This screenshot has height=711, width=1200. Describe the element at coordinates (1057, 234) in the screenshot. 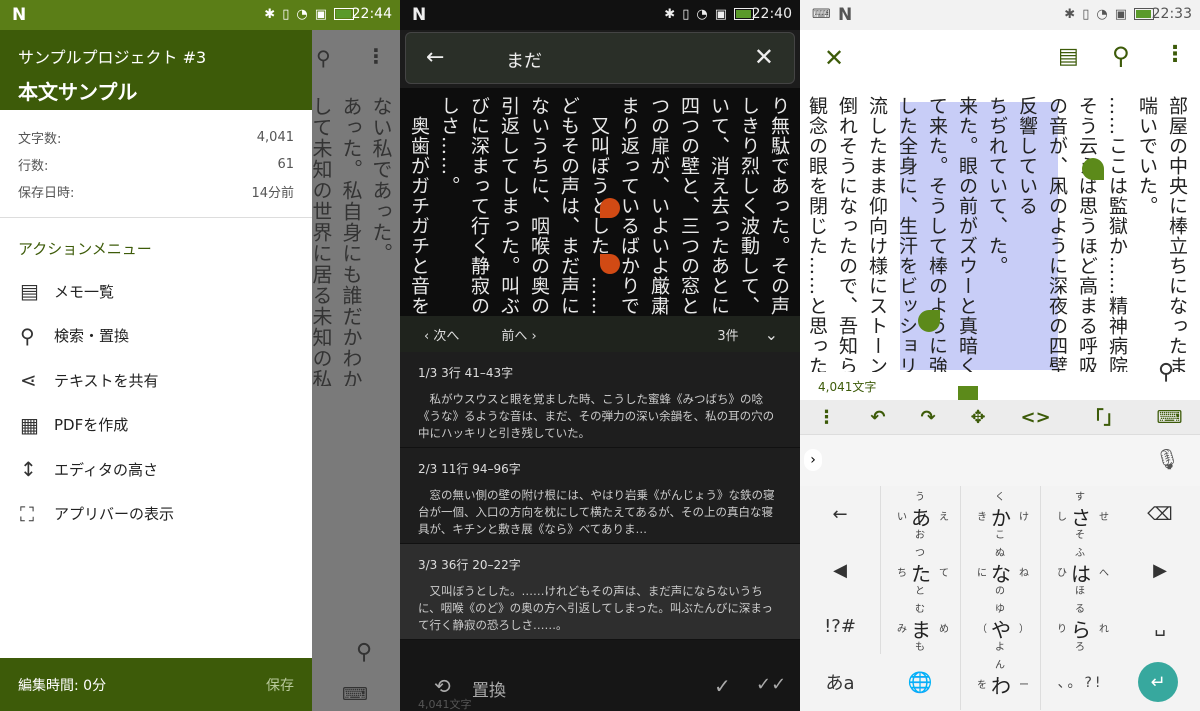

I see `text-line: の音が、凩のように深夜の四壁に` at that location.